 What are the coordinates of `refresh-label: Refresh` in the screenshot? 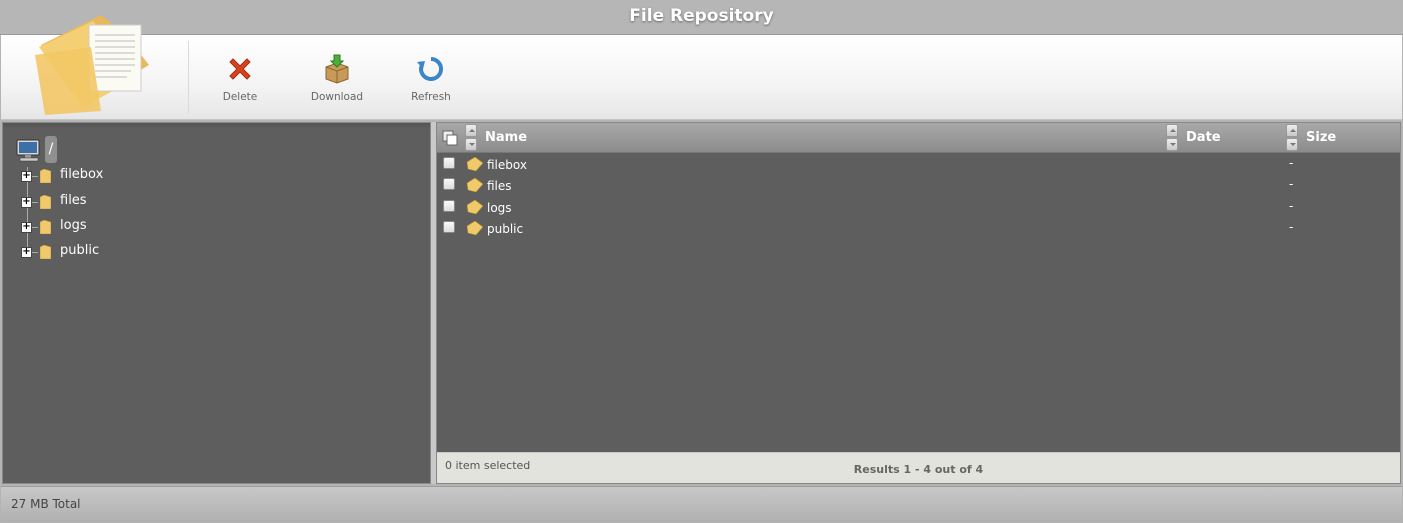 It's located at (431, 97).